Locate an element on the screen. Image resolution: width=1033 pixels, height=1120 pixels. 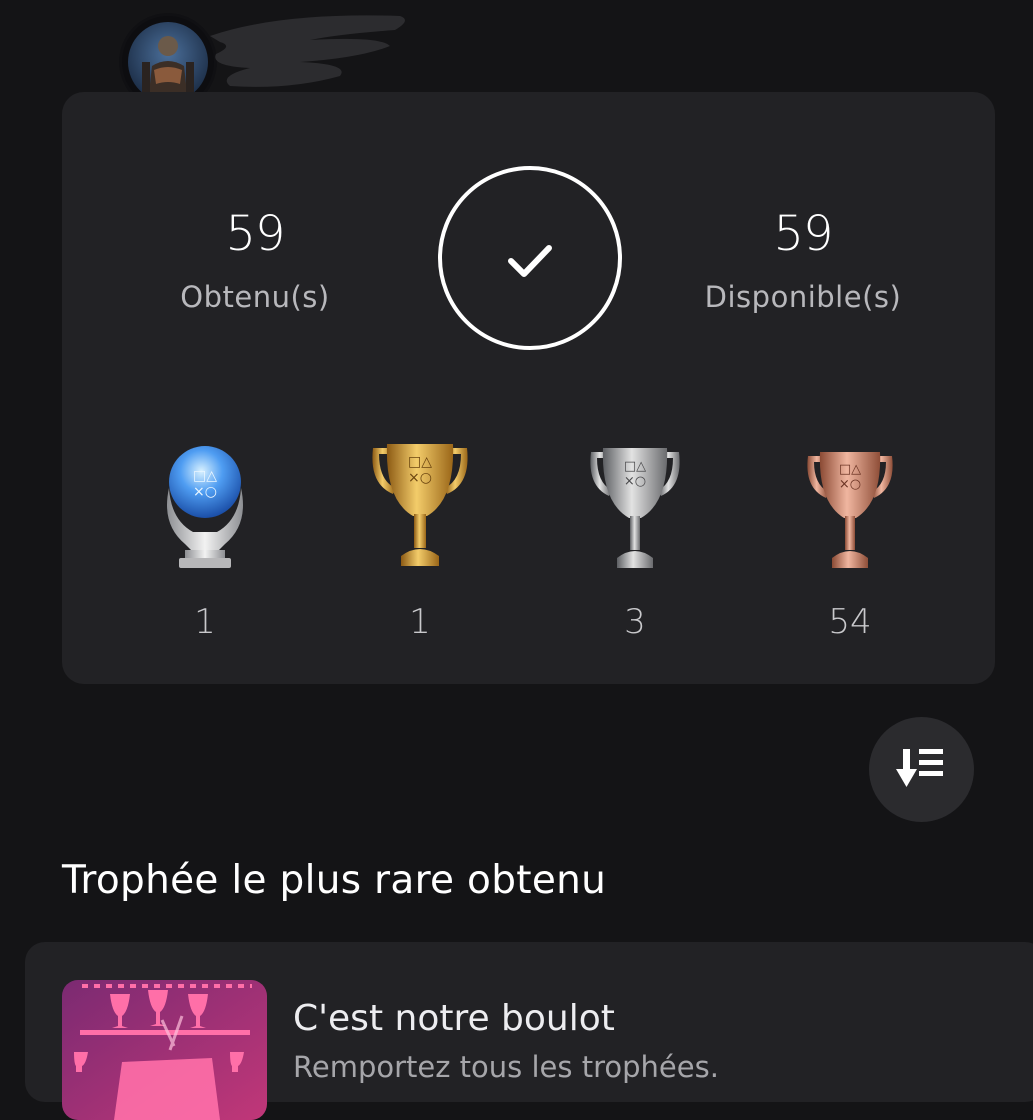
platinum-trophy-icon: □△ ×○ is located at coordinates (205, 507).